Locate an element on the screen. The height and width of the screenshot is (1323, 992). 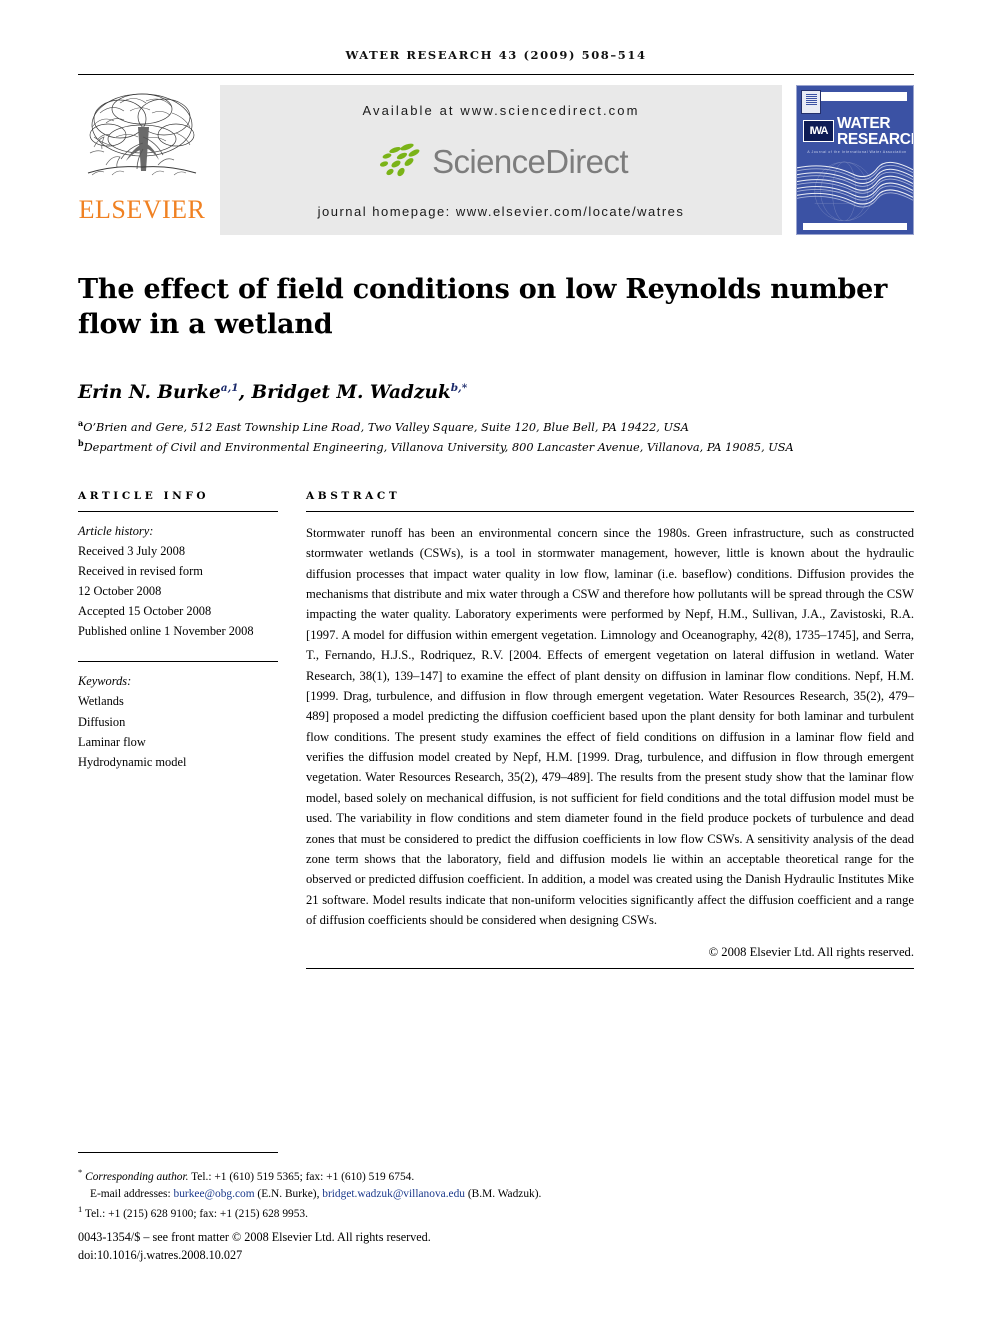
email-link-burke: burkee@obg.com is located at coordinates (214, 1194).